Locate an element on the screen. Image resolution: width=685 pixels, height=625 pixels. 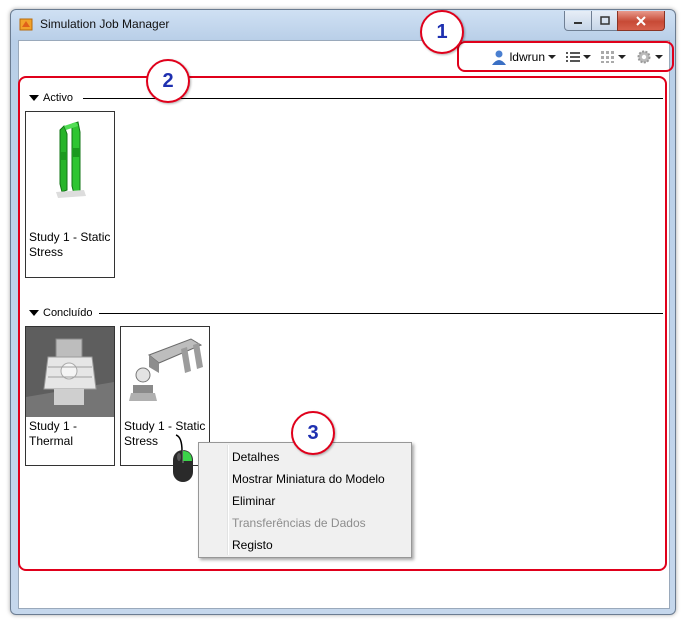
callout-badge-1: 1 is located at coordinates (442, 32).